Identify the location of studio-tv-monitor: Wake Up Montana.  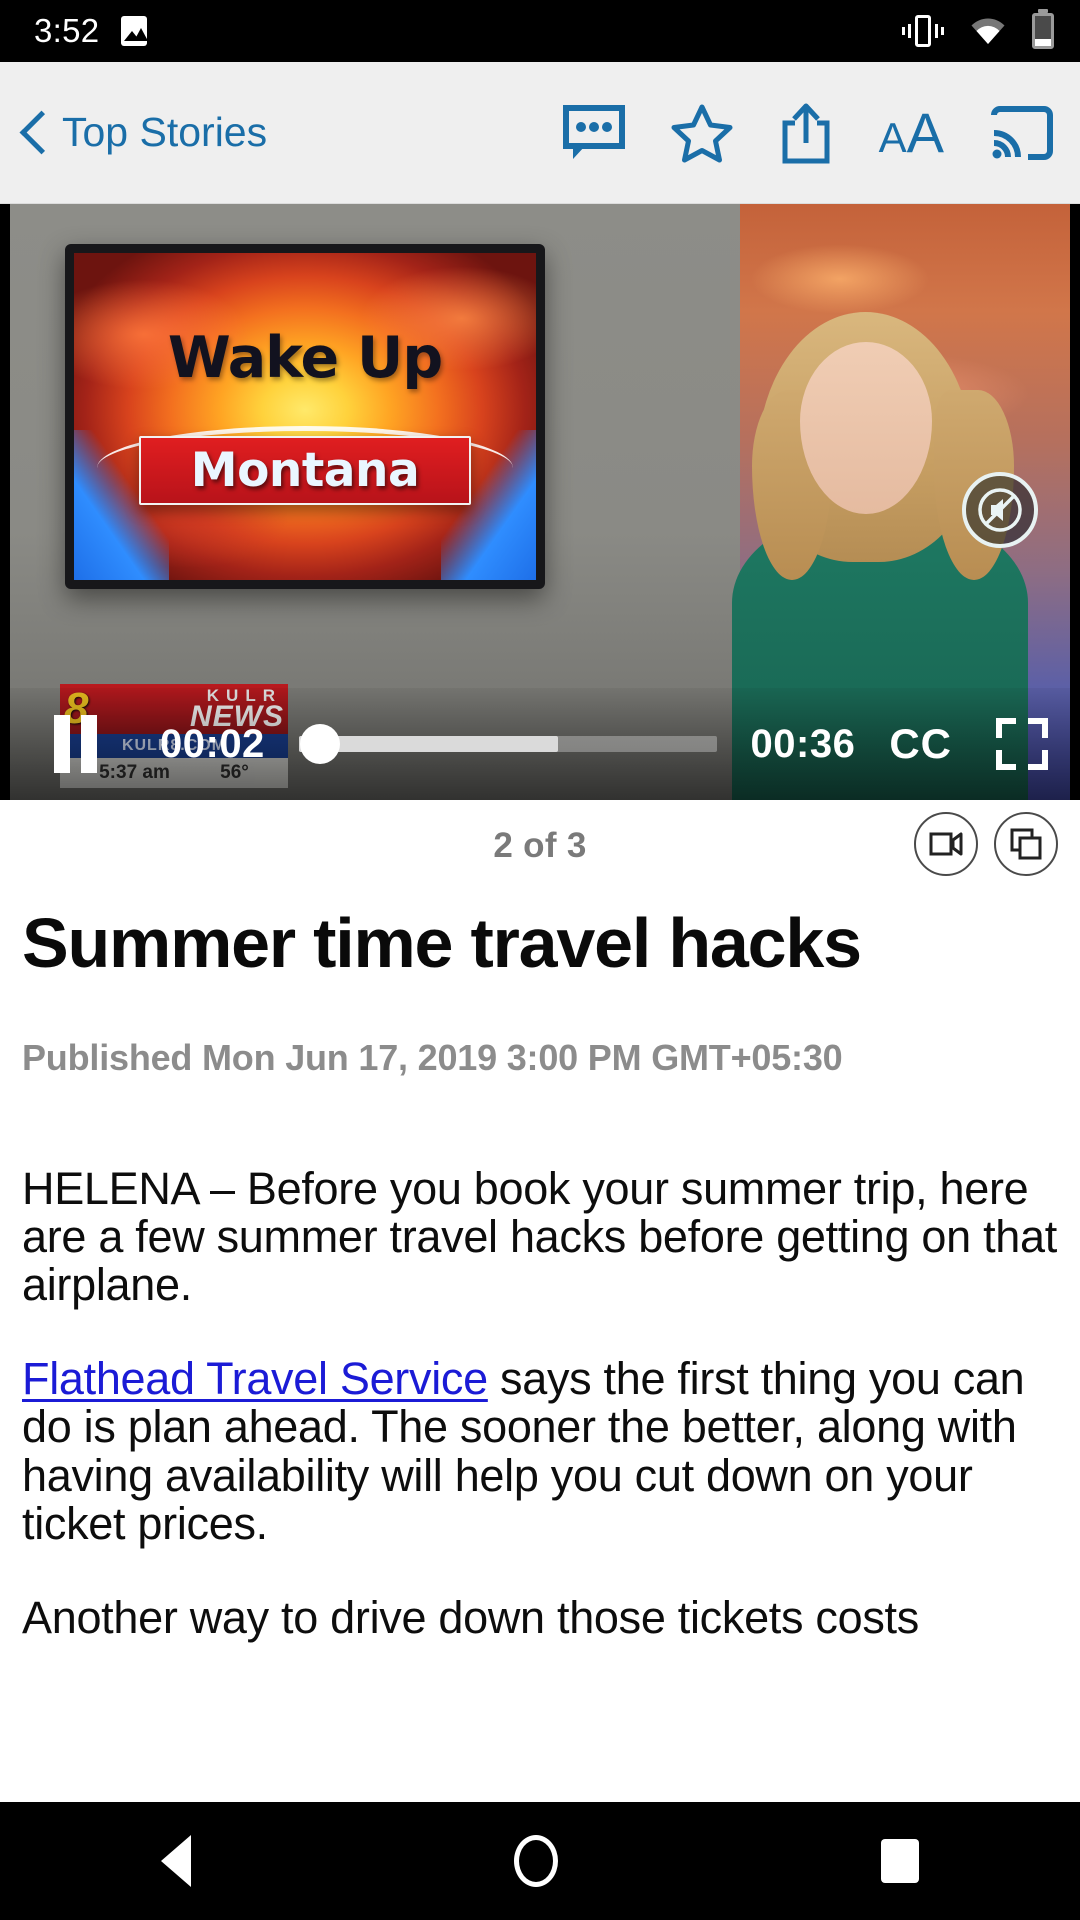
(305, 416).